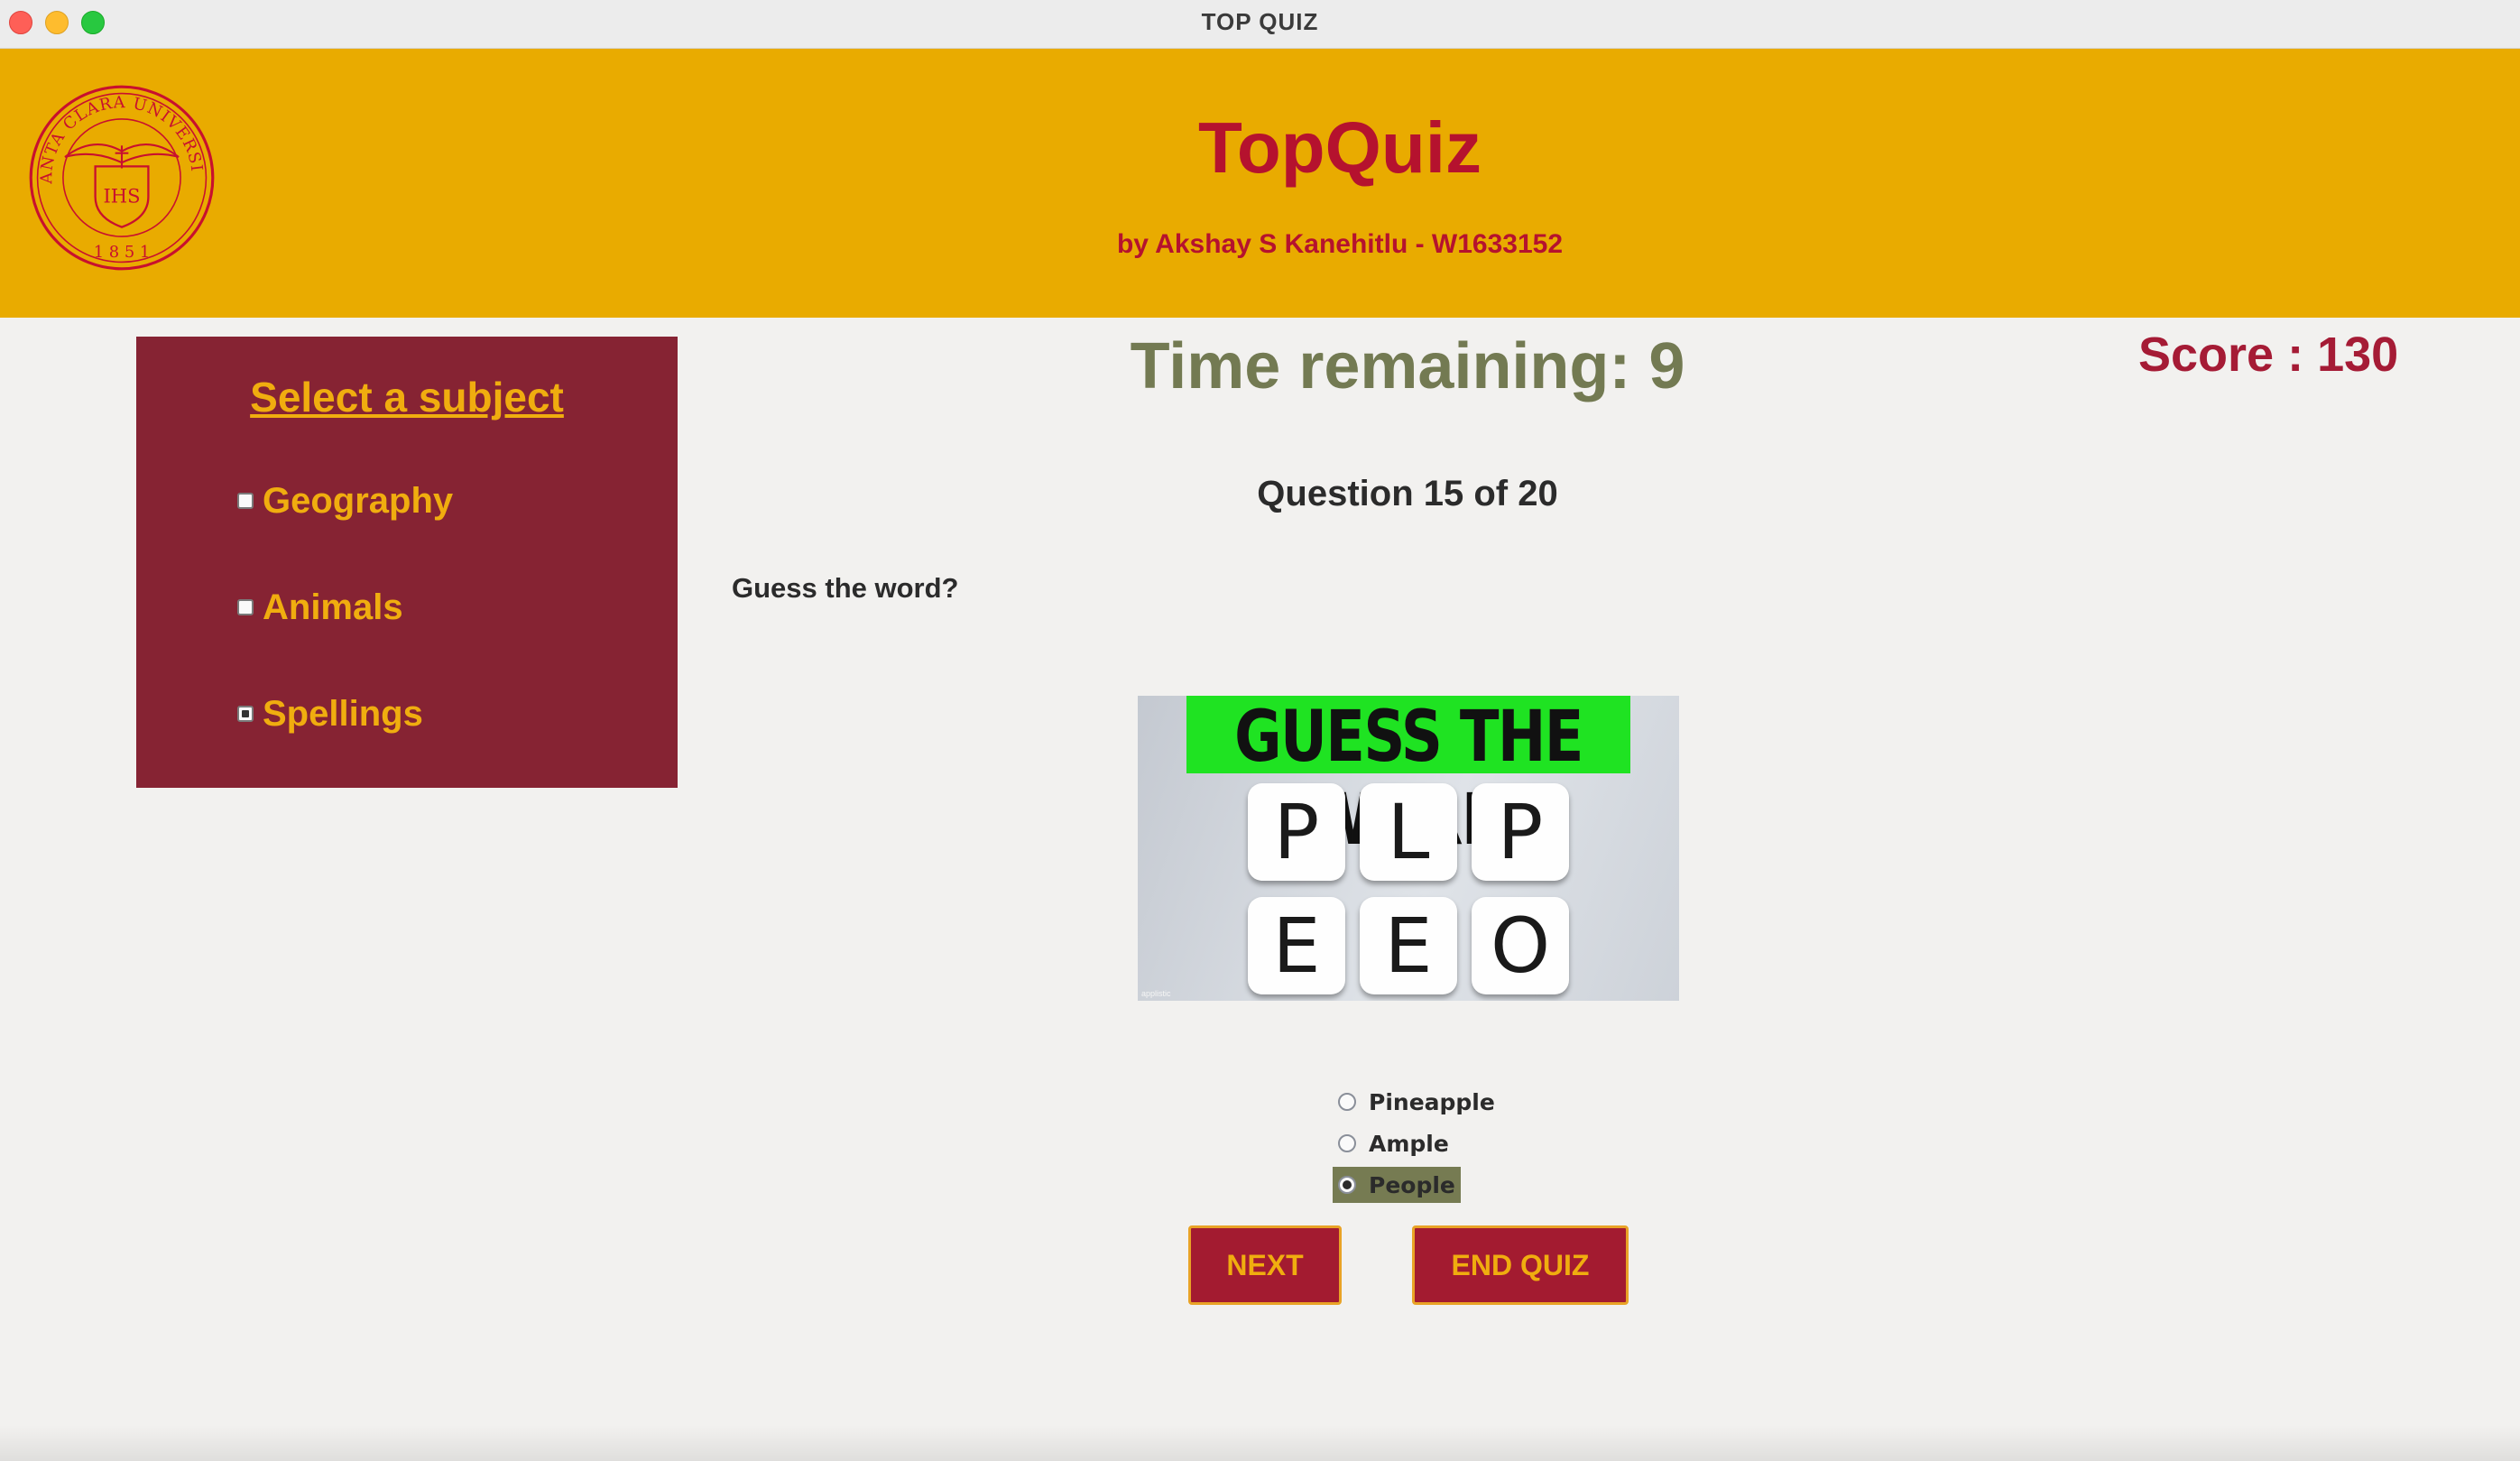  I want to click on pineapple-radio, so click(1347, 1102).